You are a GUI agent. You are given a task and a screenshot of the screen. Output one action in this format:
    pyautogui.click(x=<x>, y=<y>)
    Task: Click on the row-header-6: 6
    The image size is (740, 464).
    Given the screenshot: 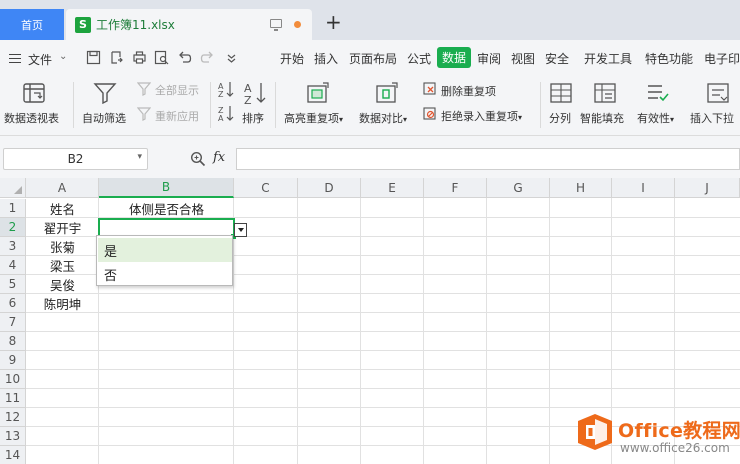 What is the action you would take?
    pyautogui.click(x=13, y=303)
    